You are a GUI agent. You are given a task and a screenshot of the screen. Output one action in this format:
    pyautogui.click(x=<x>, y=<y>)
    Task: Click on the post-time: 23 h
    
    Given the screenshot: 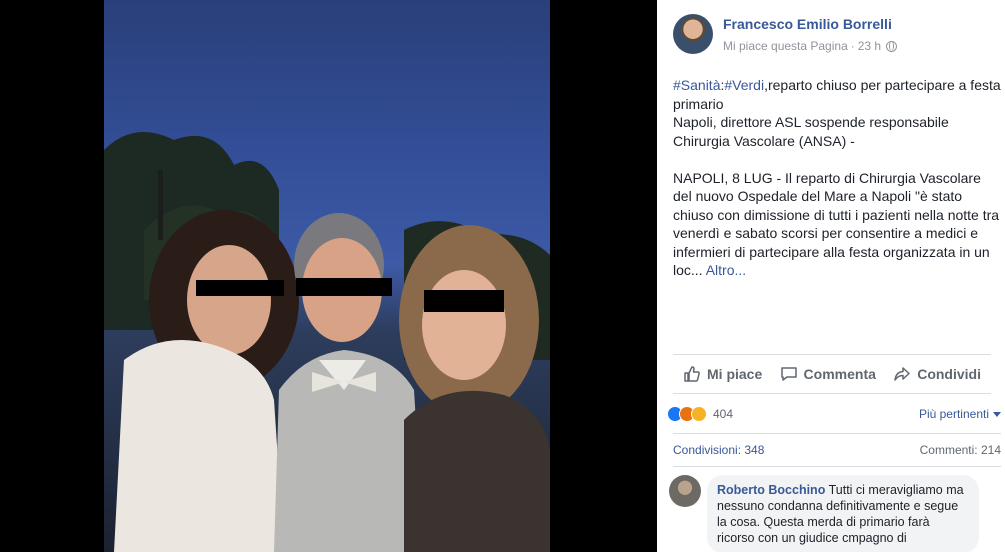 What is the action you would take?
    pyautogui.click(x=869, y=46)
    